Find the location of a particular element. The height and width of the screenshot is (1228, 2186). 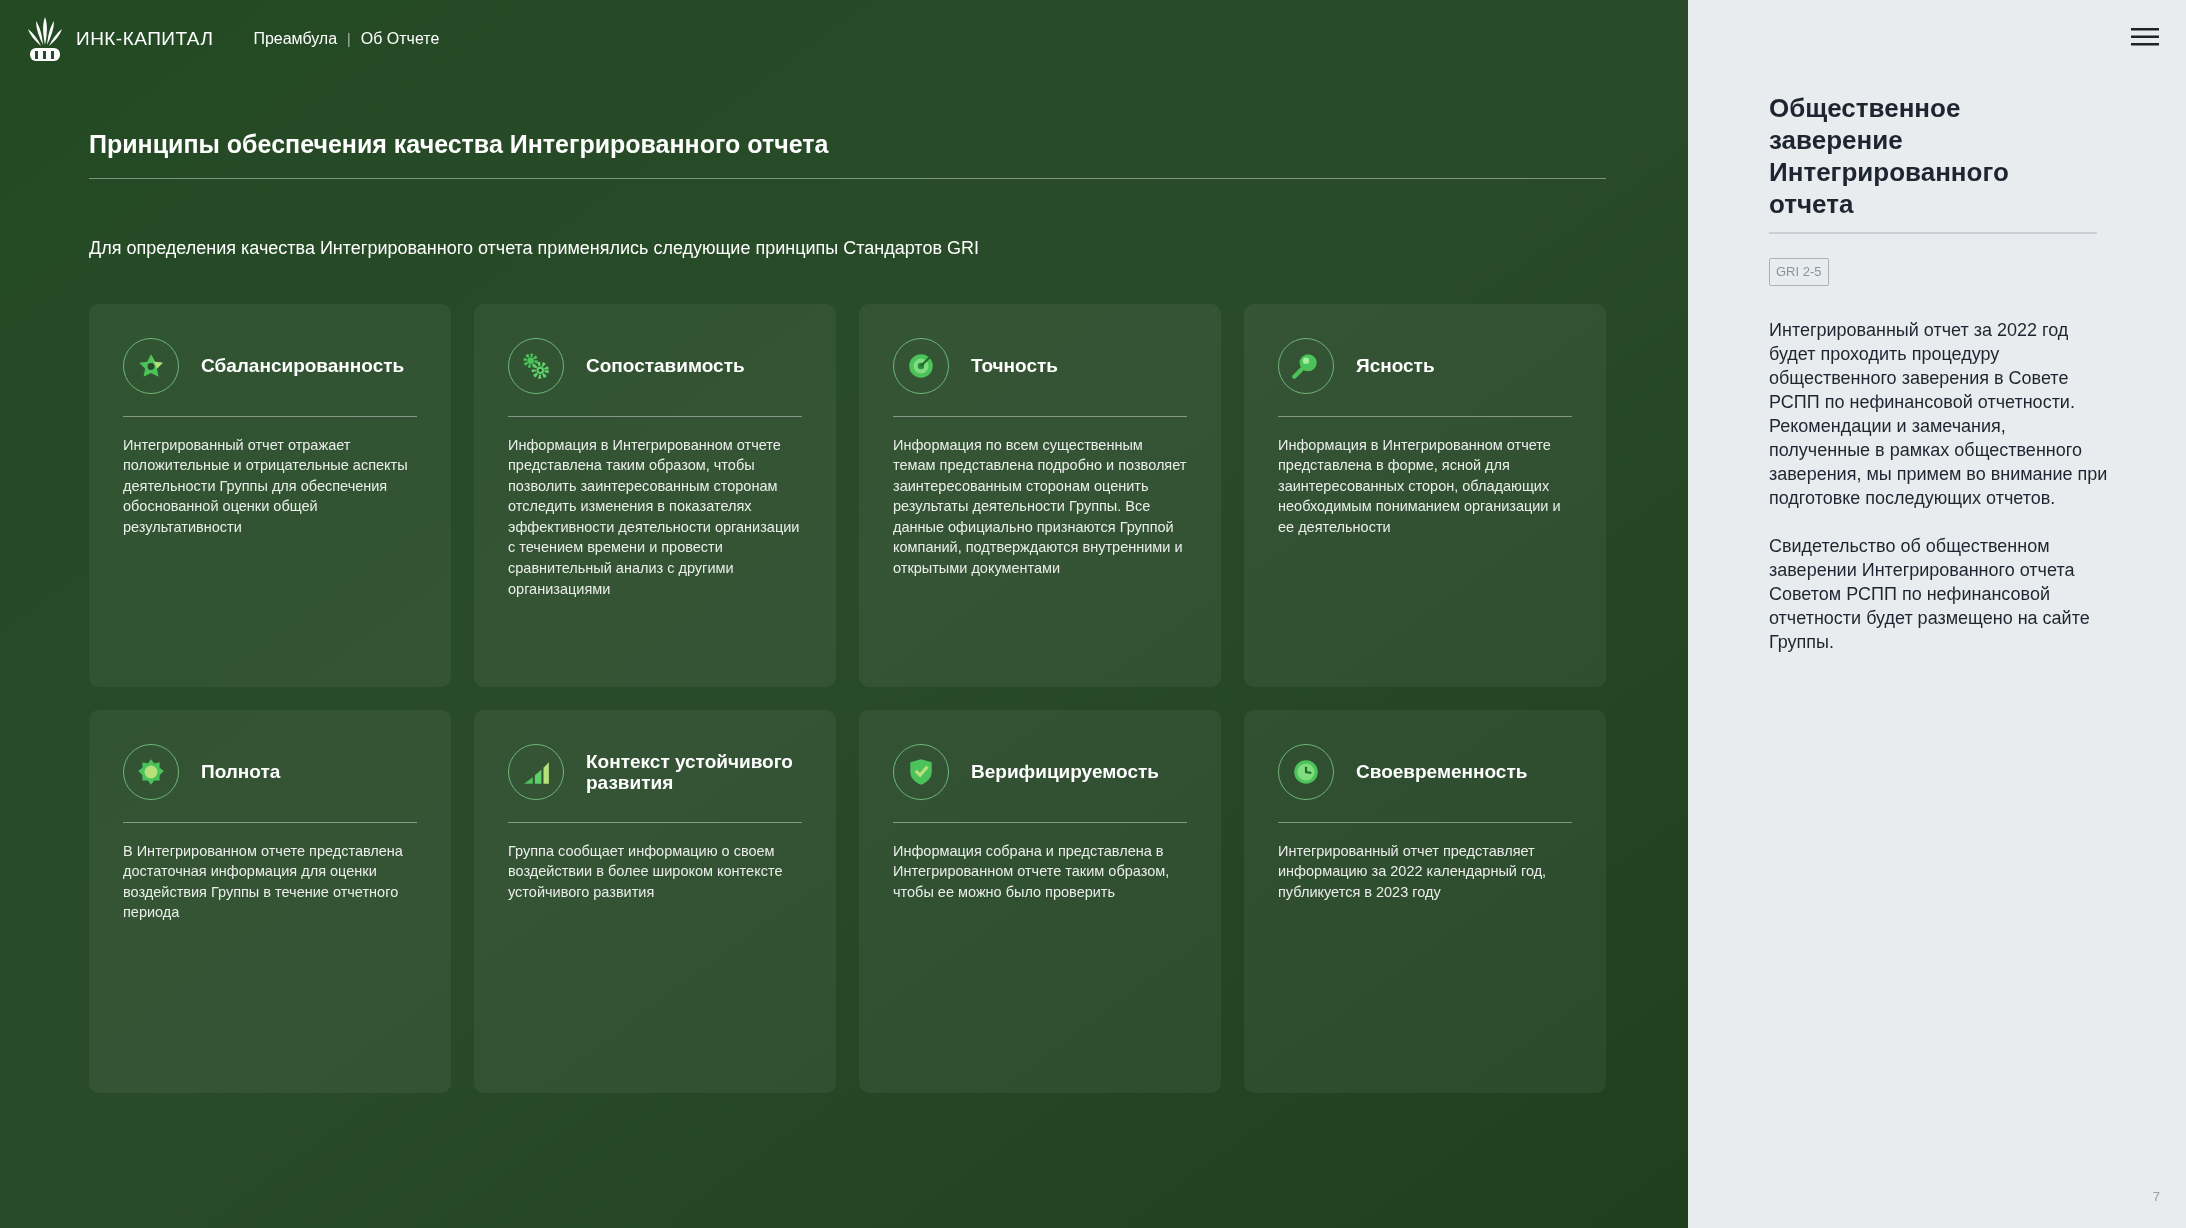

card-description: Интегрированный отчет отражает положительные и отрицательные аспекты деятельности Группы для обеспечения обоснованной оценки общей результативности is located at coordinates (266, 486).